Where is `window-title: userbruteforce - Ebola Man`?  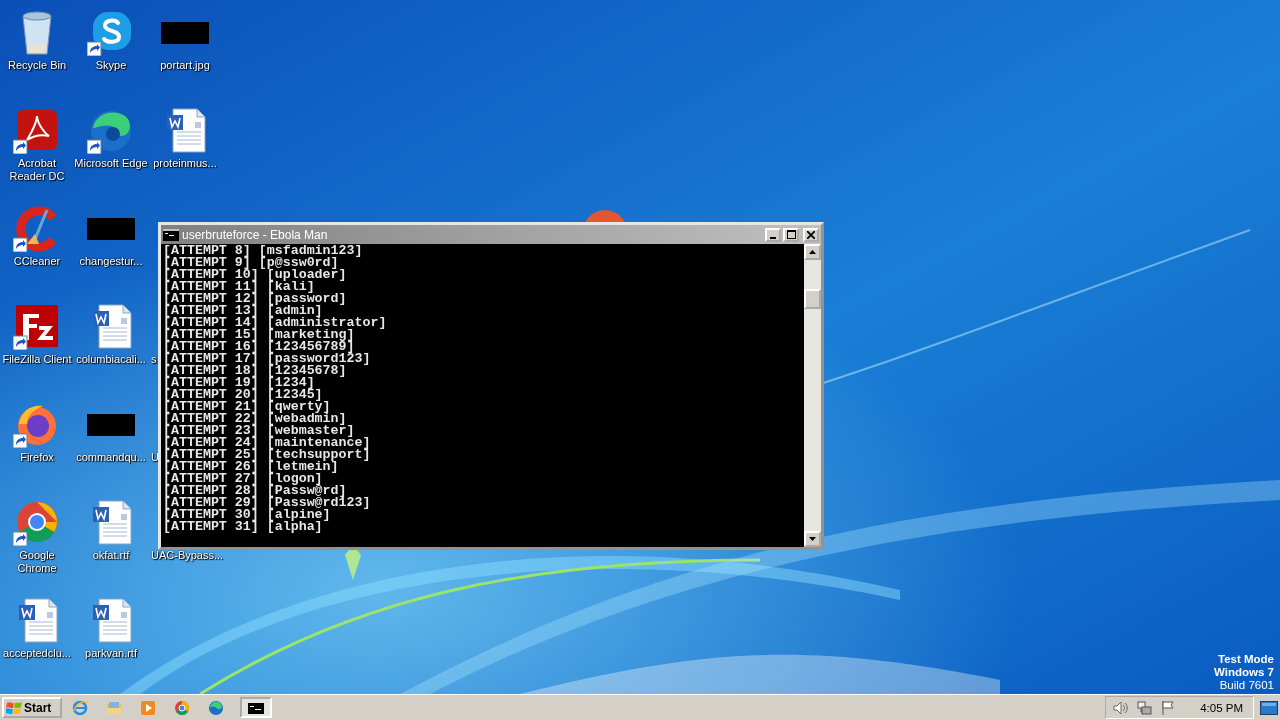 window-title: userbruteforce - Ebola Man is located at coordinates (255, 234).